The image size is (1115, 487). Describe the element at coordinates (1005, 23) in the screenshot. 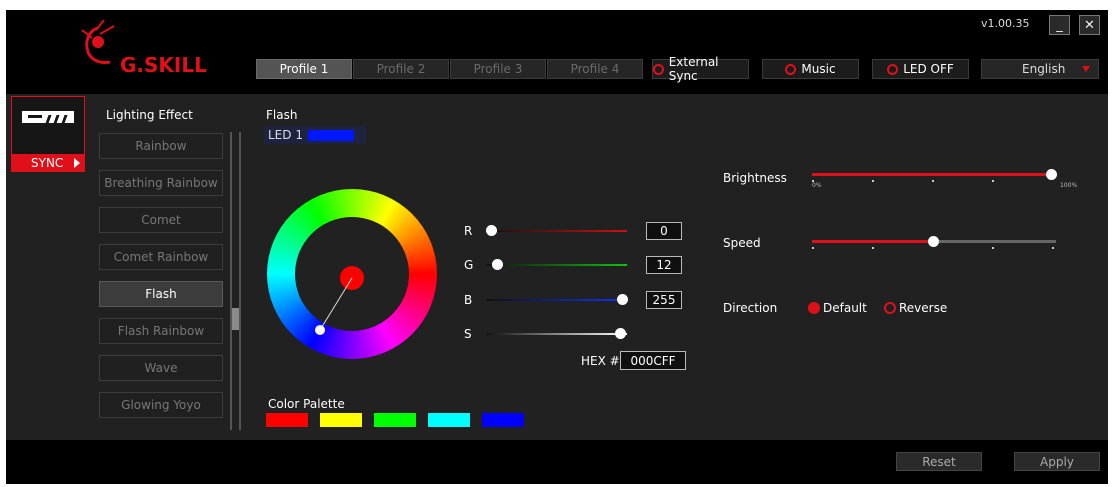

I see `version-label: v1.00.35` at that location.